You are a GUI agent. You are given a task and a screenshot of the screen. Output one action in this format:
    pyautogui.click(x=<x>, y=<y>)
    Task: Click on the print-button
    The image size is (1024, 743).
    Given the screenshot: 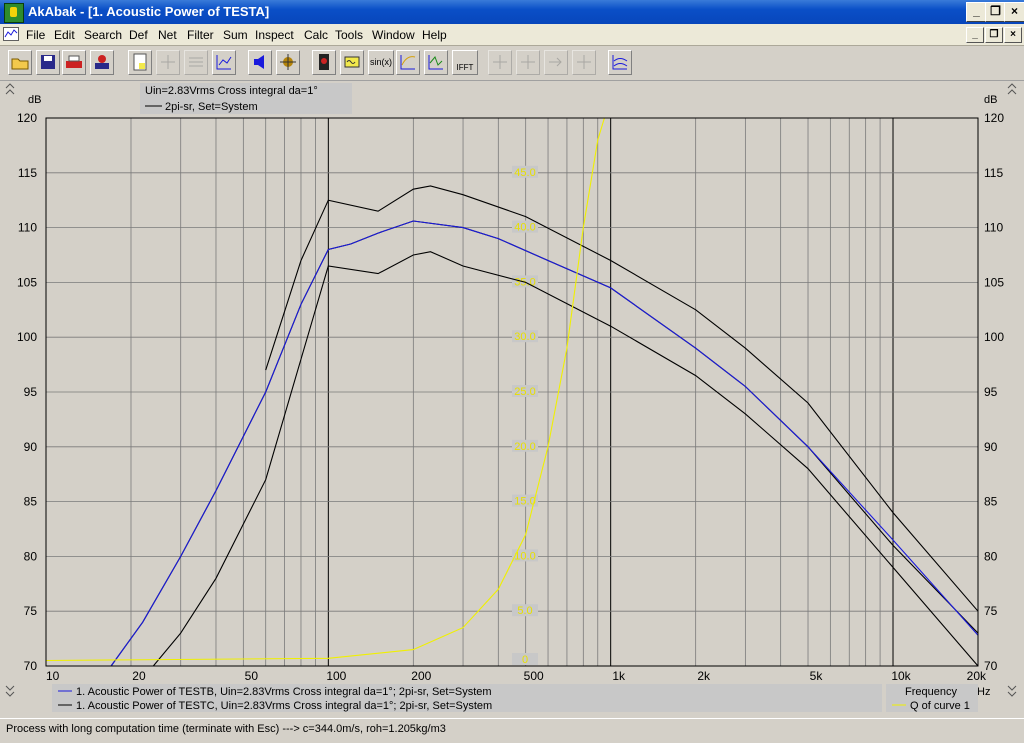 What is the action you would take?
    pyautogui.click(x=74, y=62)
    